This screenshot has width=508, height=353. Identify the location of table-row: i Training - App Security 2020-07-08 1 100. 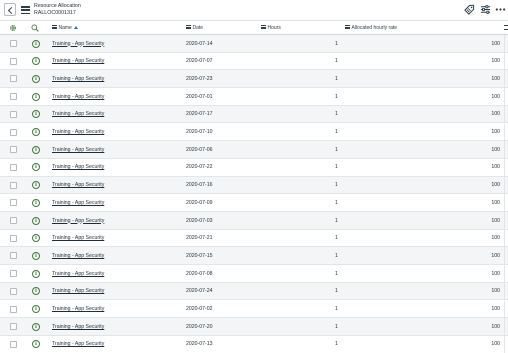
(254, 274).